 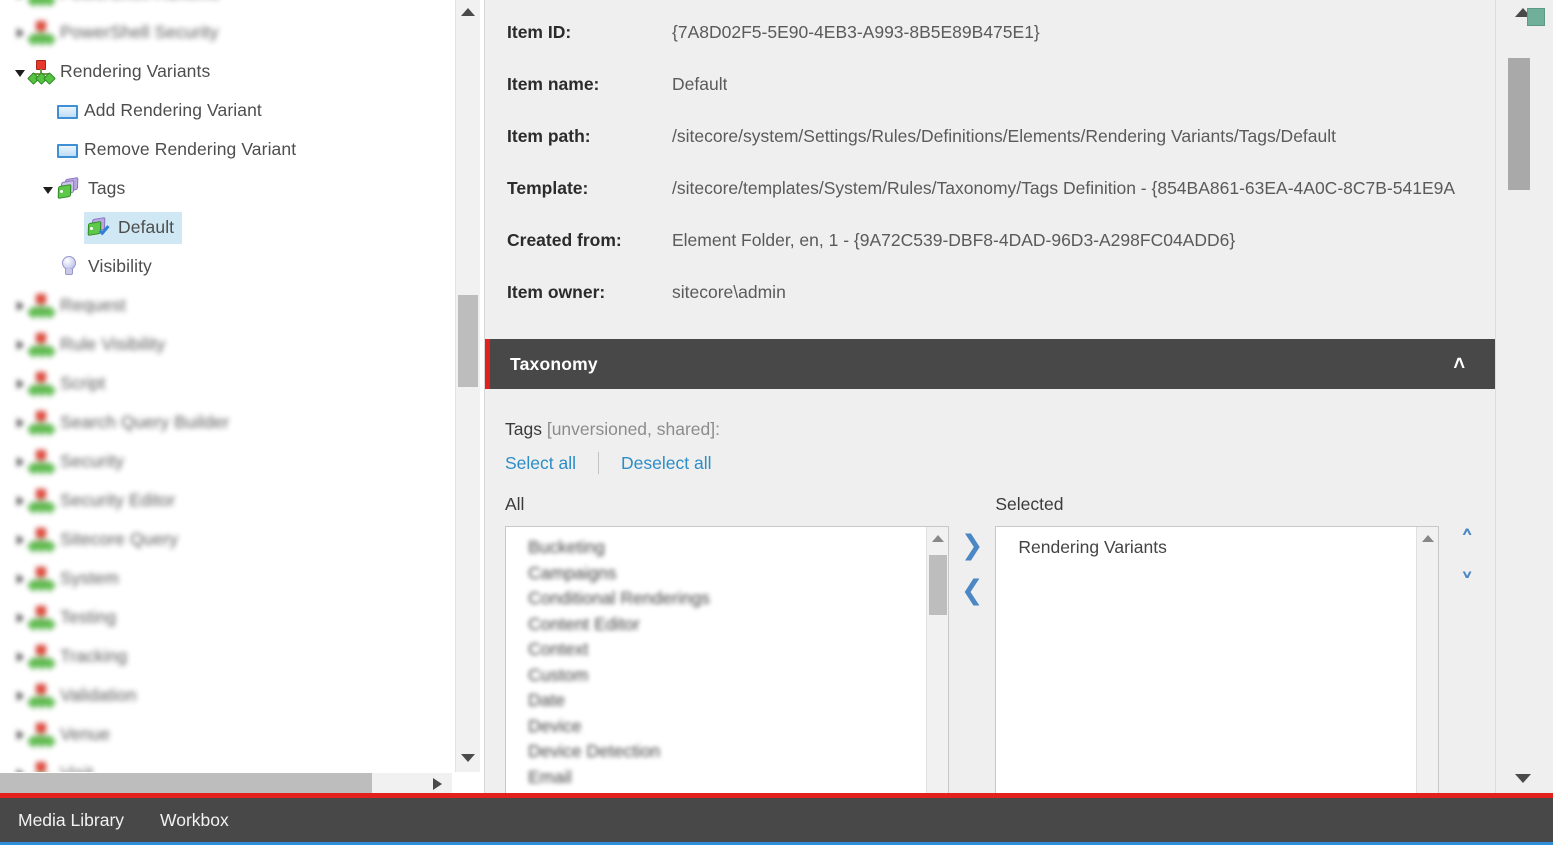 I want to click on all-list-item: Device, so click(x=738, y=727).